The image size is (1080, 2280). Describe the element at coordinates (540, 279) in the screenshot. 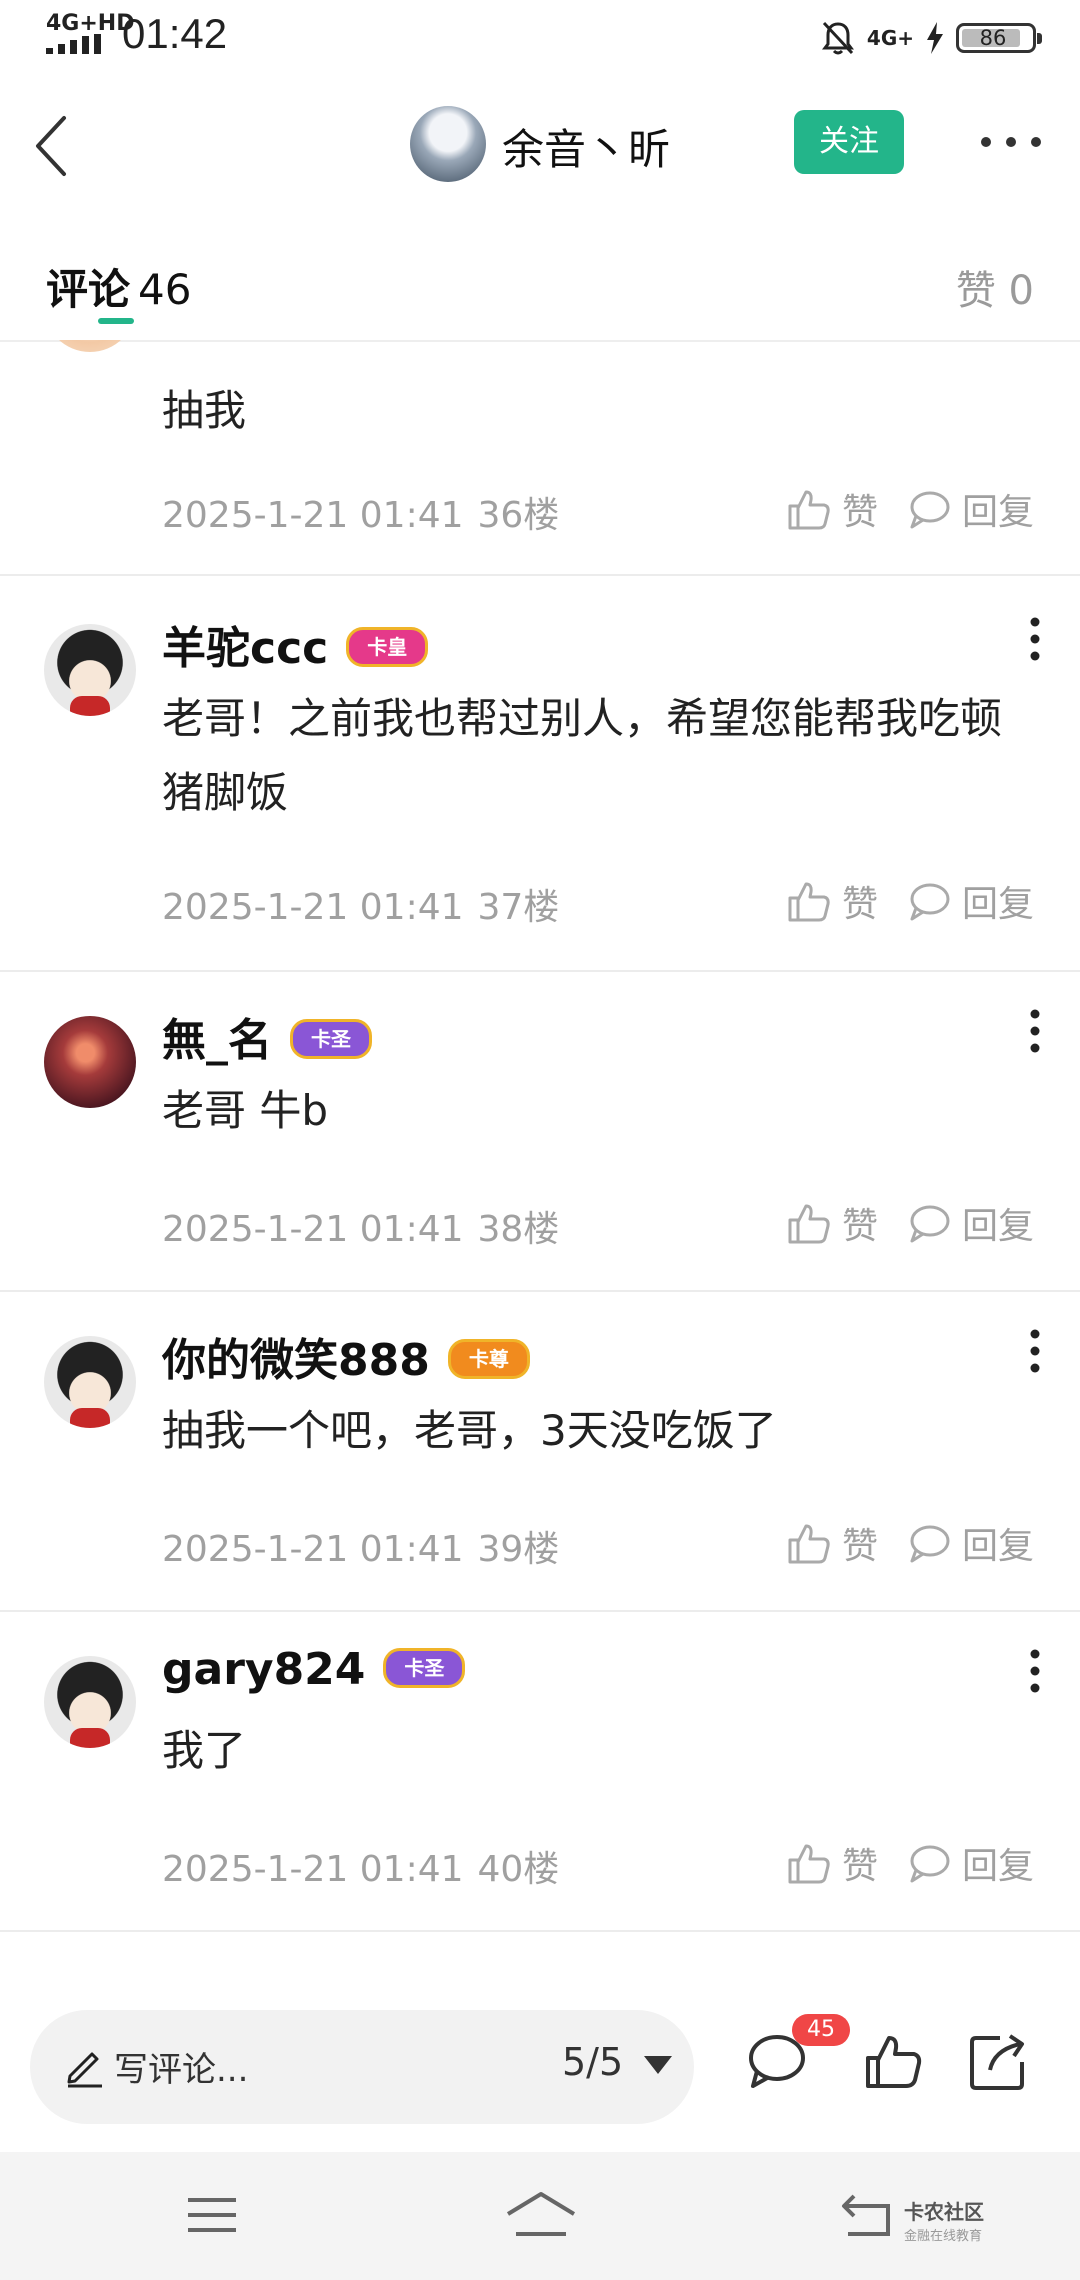

I see `tab-bar: 评论 46 赞 0` at that location.